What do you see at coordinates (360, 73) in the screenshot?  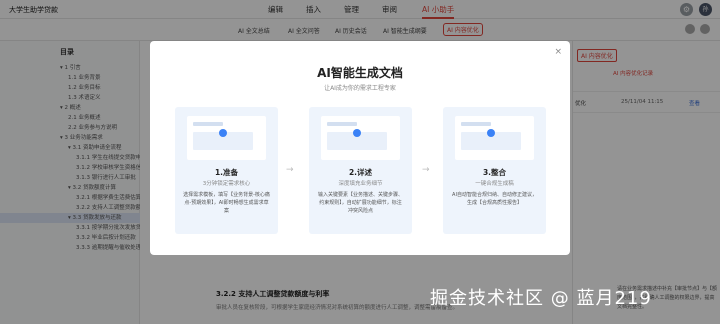 I see `modal-title: AI智能生成文档` at bounding box center [360, 73].